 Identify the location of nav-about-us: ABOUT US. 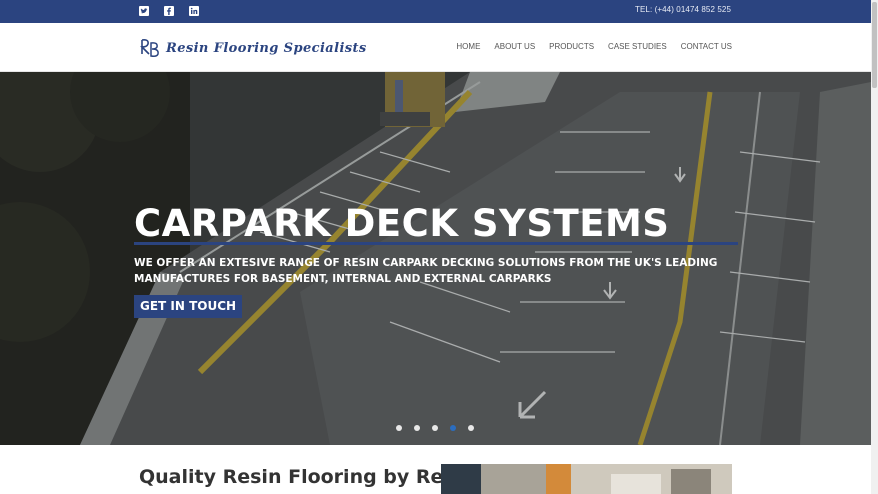
(514, 46).